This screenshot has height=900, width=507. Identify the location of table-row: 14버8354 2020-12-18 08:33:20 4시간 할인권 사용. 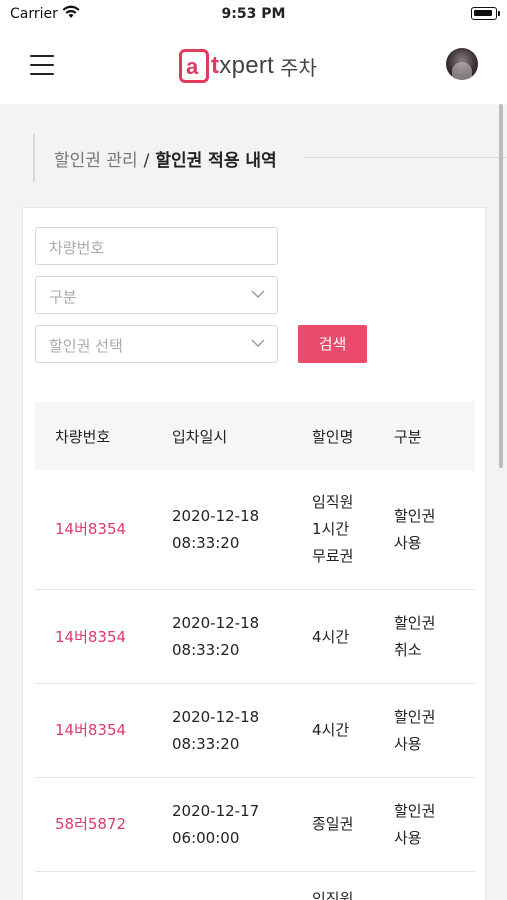
(255, 731).